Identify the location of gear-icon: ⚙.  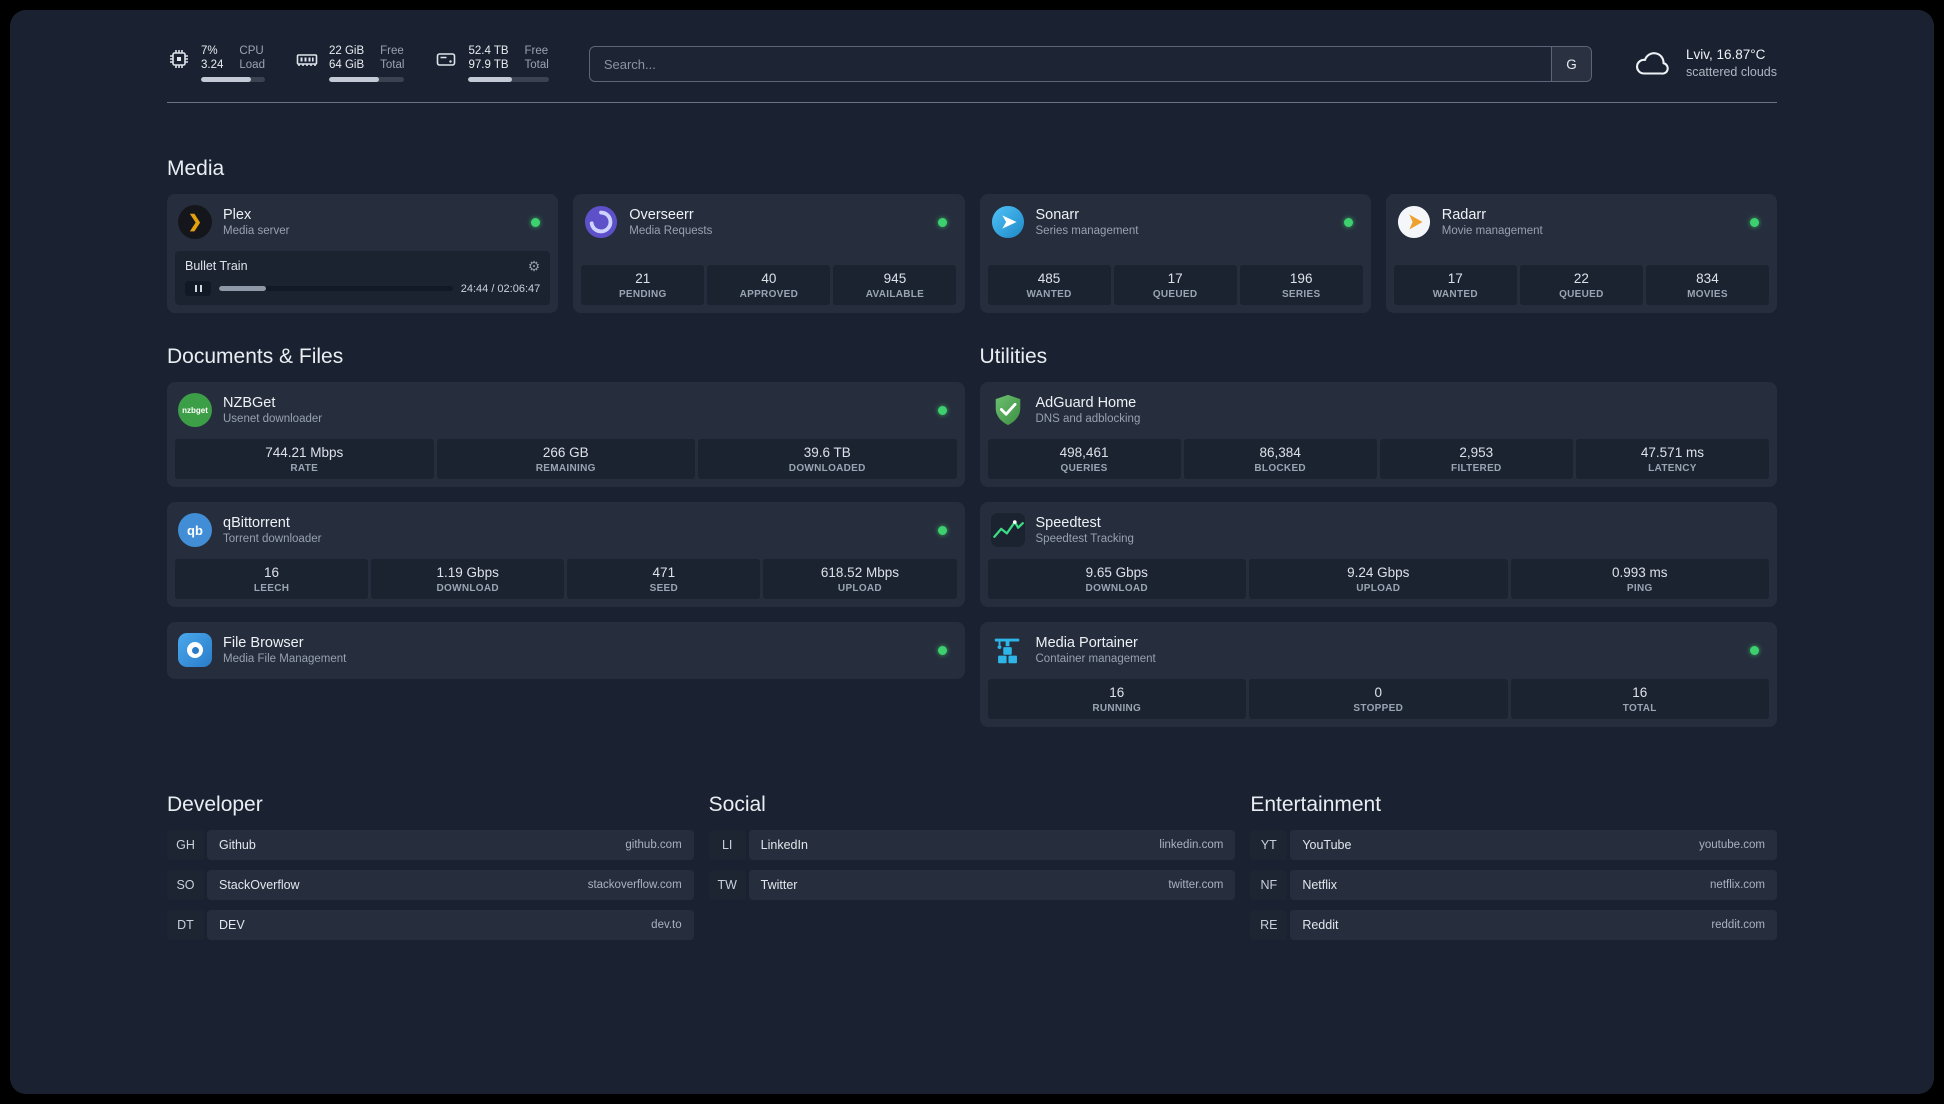
(534, 266).